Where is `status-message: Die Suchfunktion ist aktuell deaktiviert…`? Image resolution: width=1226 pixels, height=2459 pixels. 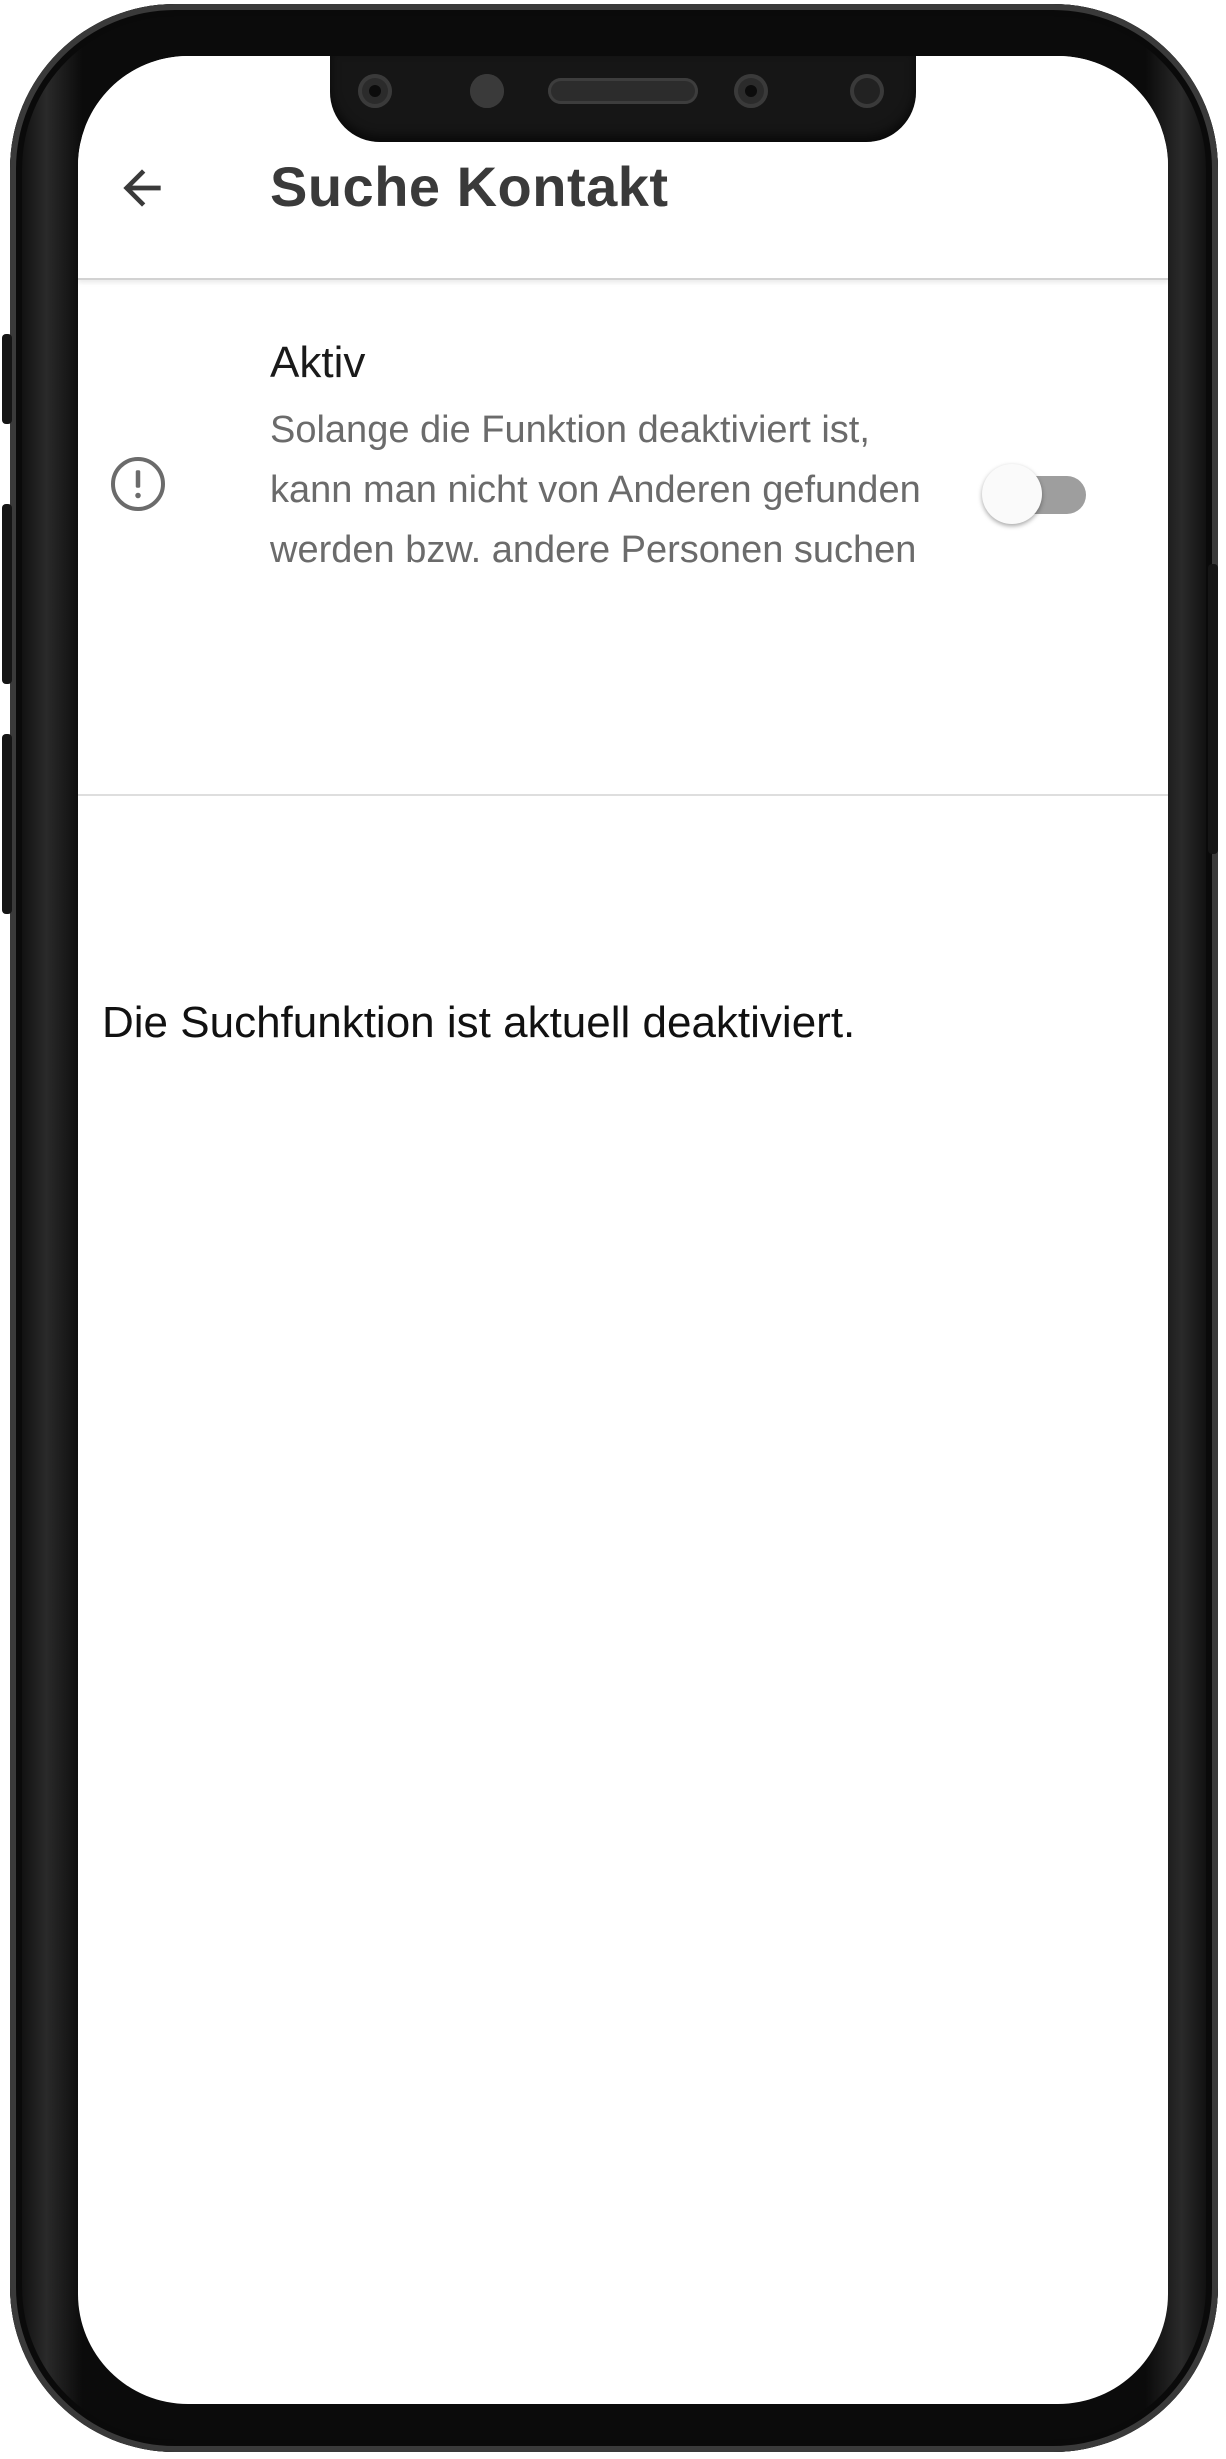
status-message: Die Suchfunktion ist aktuell deaktiviert… is located at coordinates (479, 1022).